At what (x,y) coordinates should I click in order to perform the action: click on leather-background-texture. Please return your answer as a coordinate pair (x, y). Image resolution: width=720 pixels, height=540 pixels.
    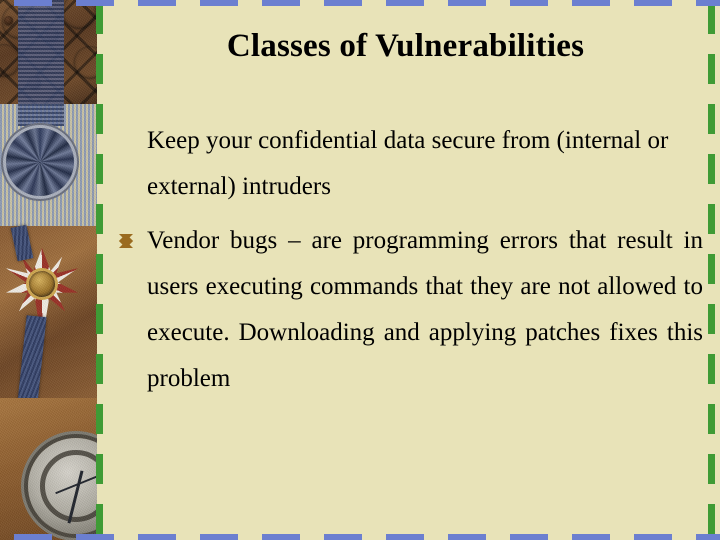
    Looking at the image, I should click on (48, 316).